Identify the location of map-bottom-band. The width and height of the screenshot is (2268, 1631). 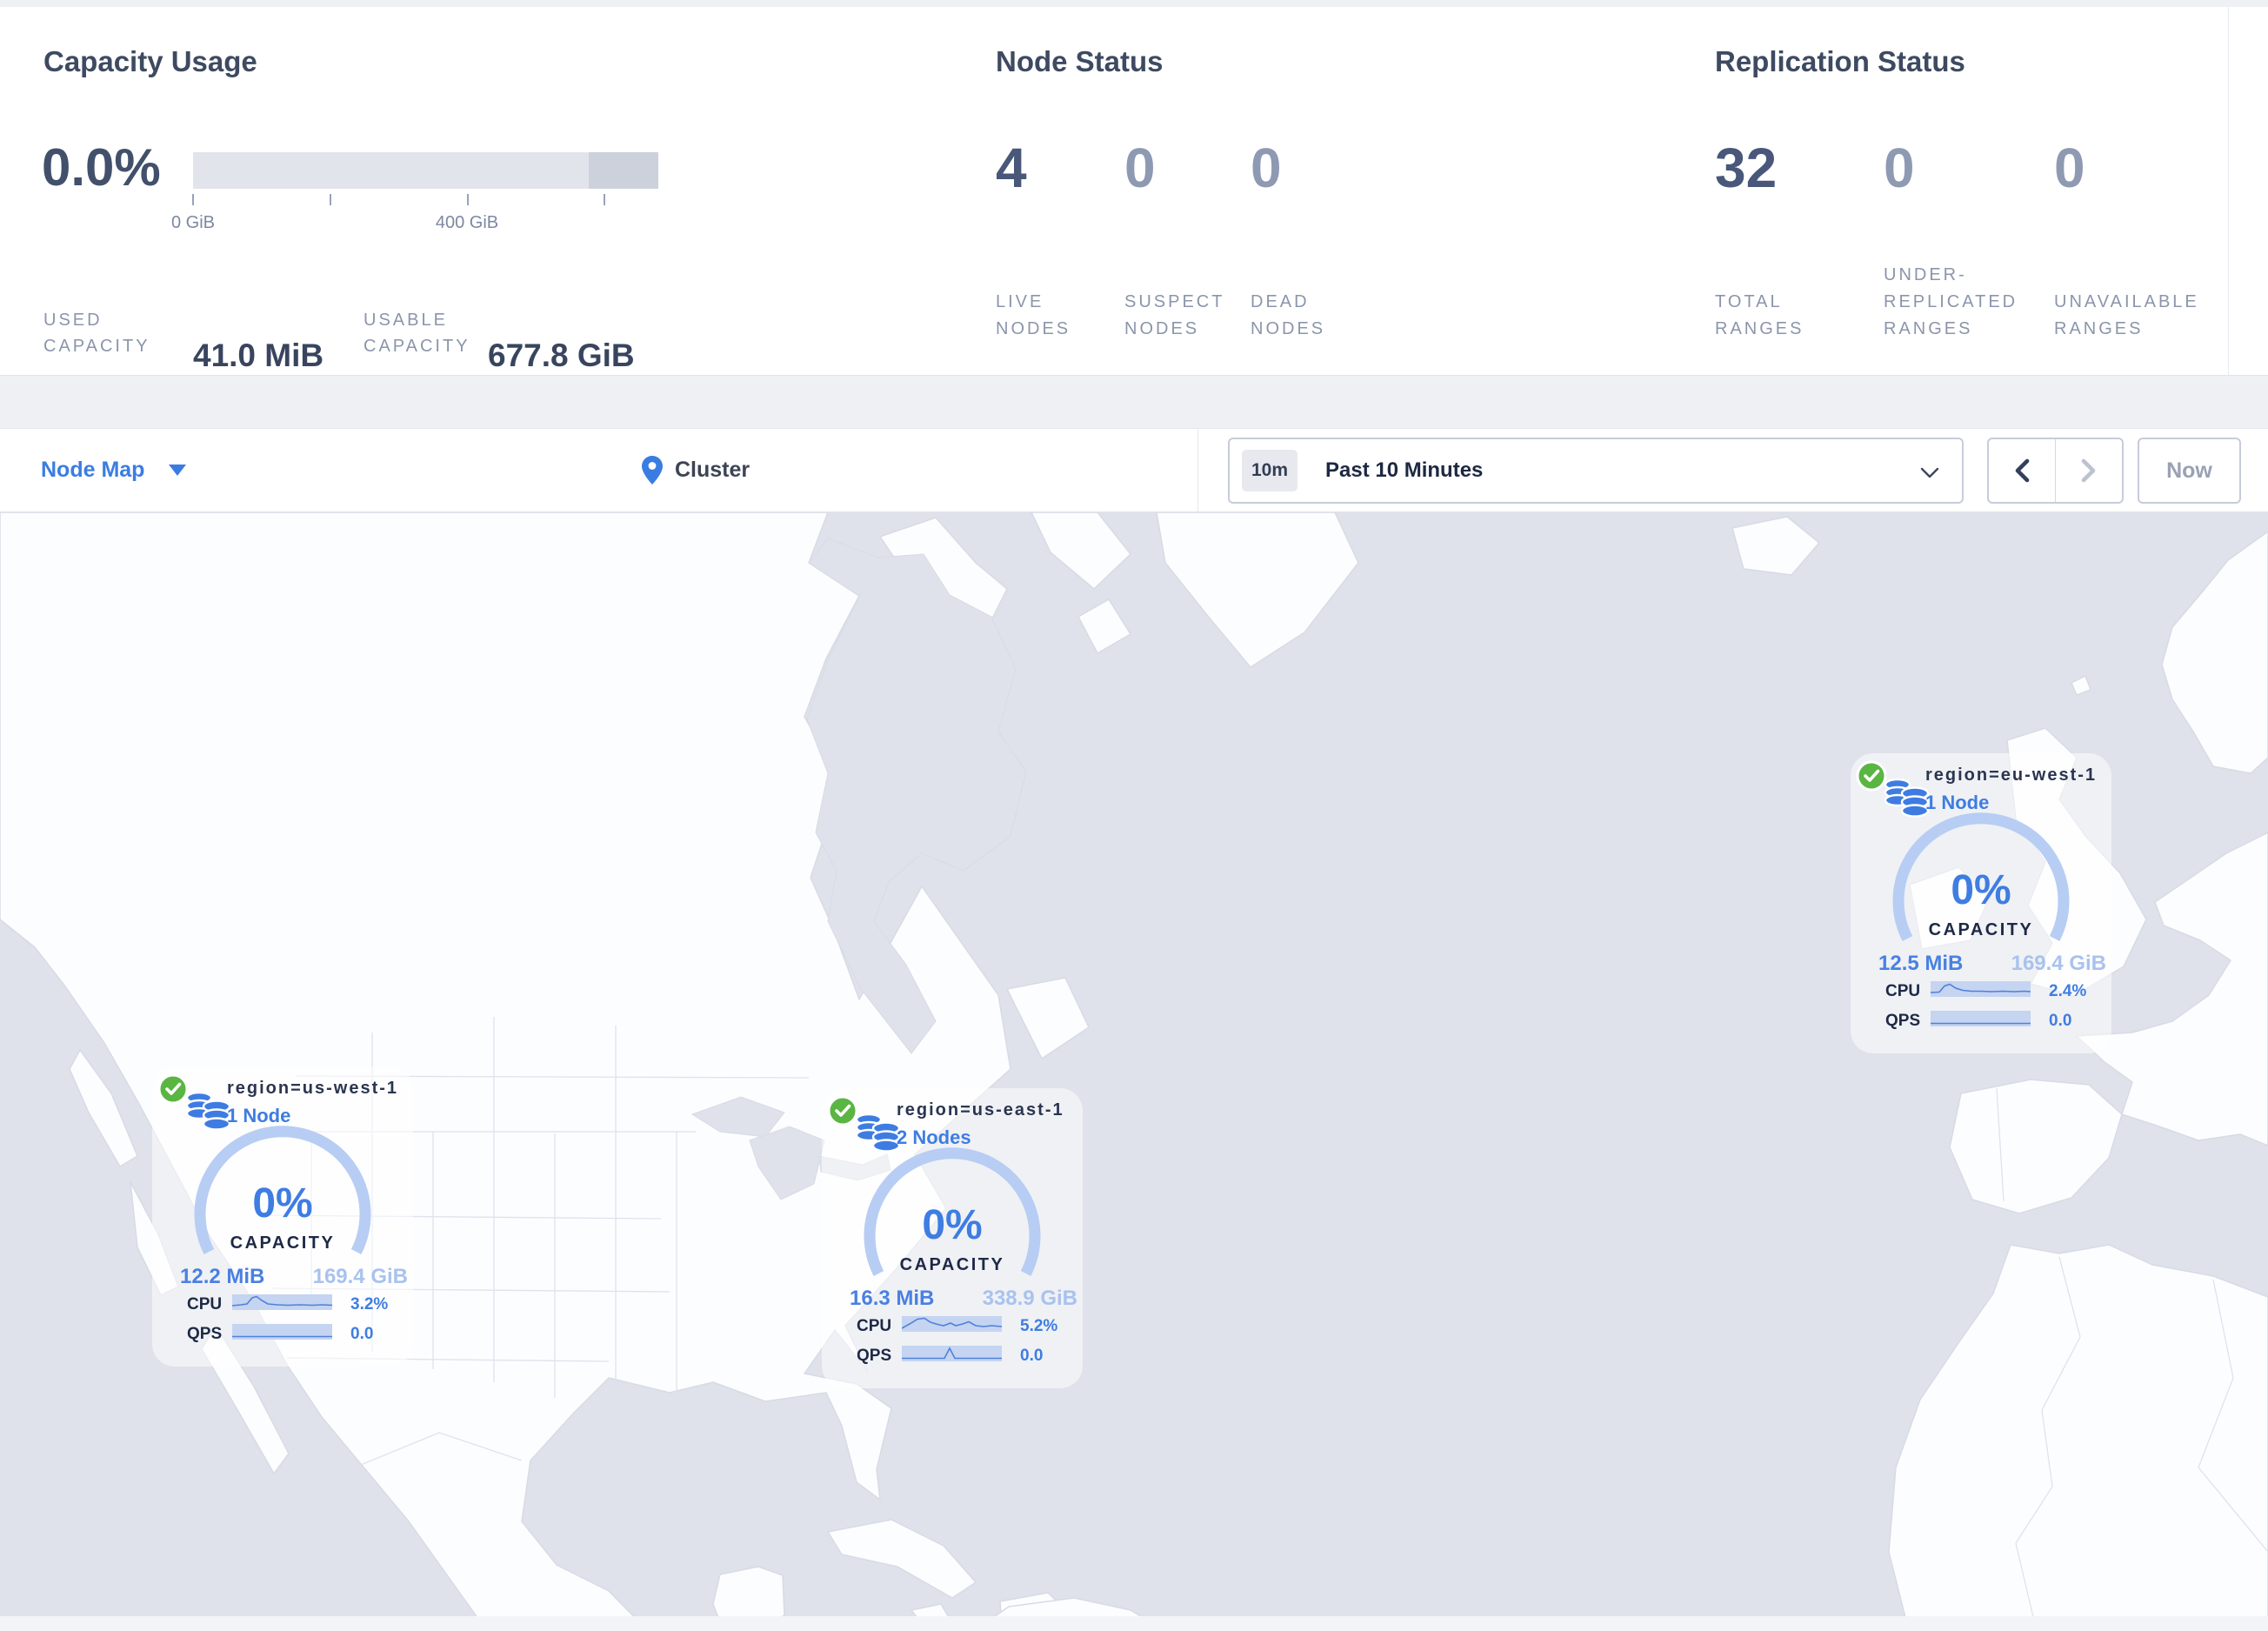
(1134, 1623).